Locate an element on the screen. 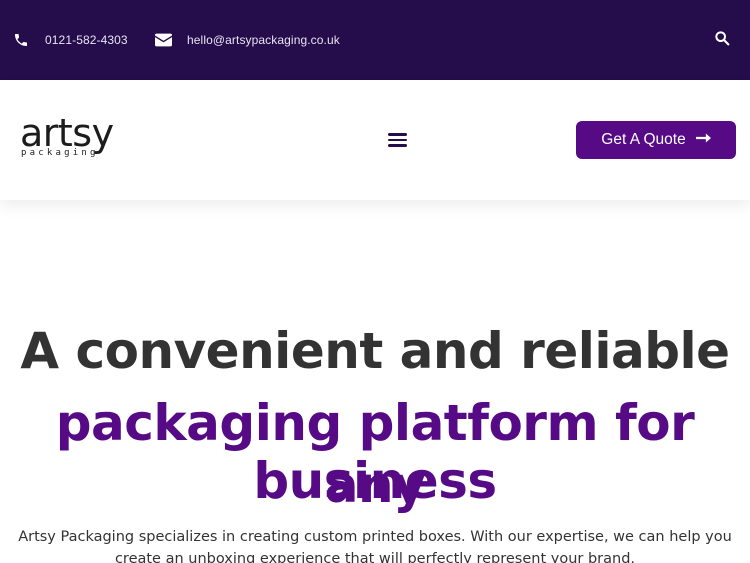  email-contact: hello@artsypackaging.co.uk is located at coordinates (247, 40).